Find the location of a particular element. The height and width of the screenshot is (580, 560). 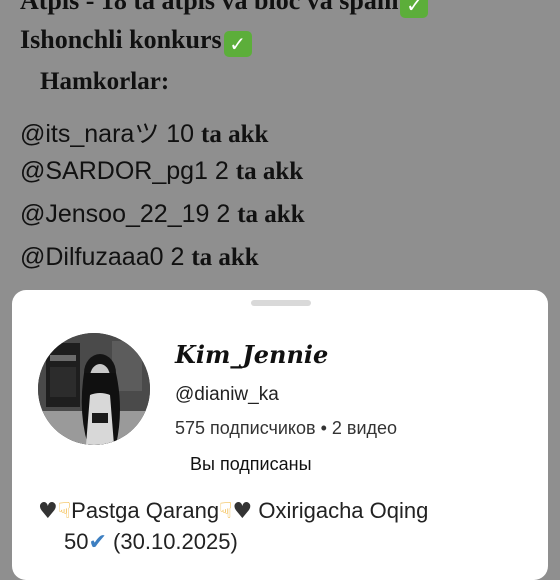

description-line-1: ♥☟Pastga Qarang☟♥ Oxirigacha Oqing is located at coordinates (293, 511).